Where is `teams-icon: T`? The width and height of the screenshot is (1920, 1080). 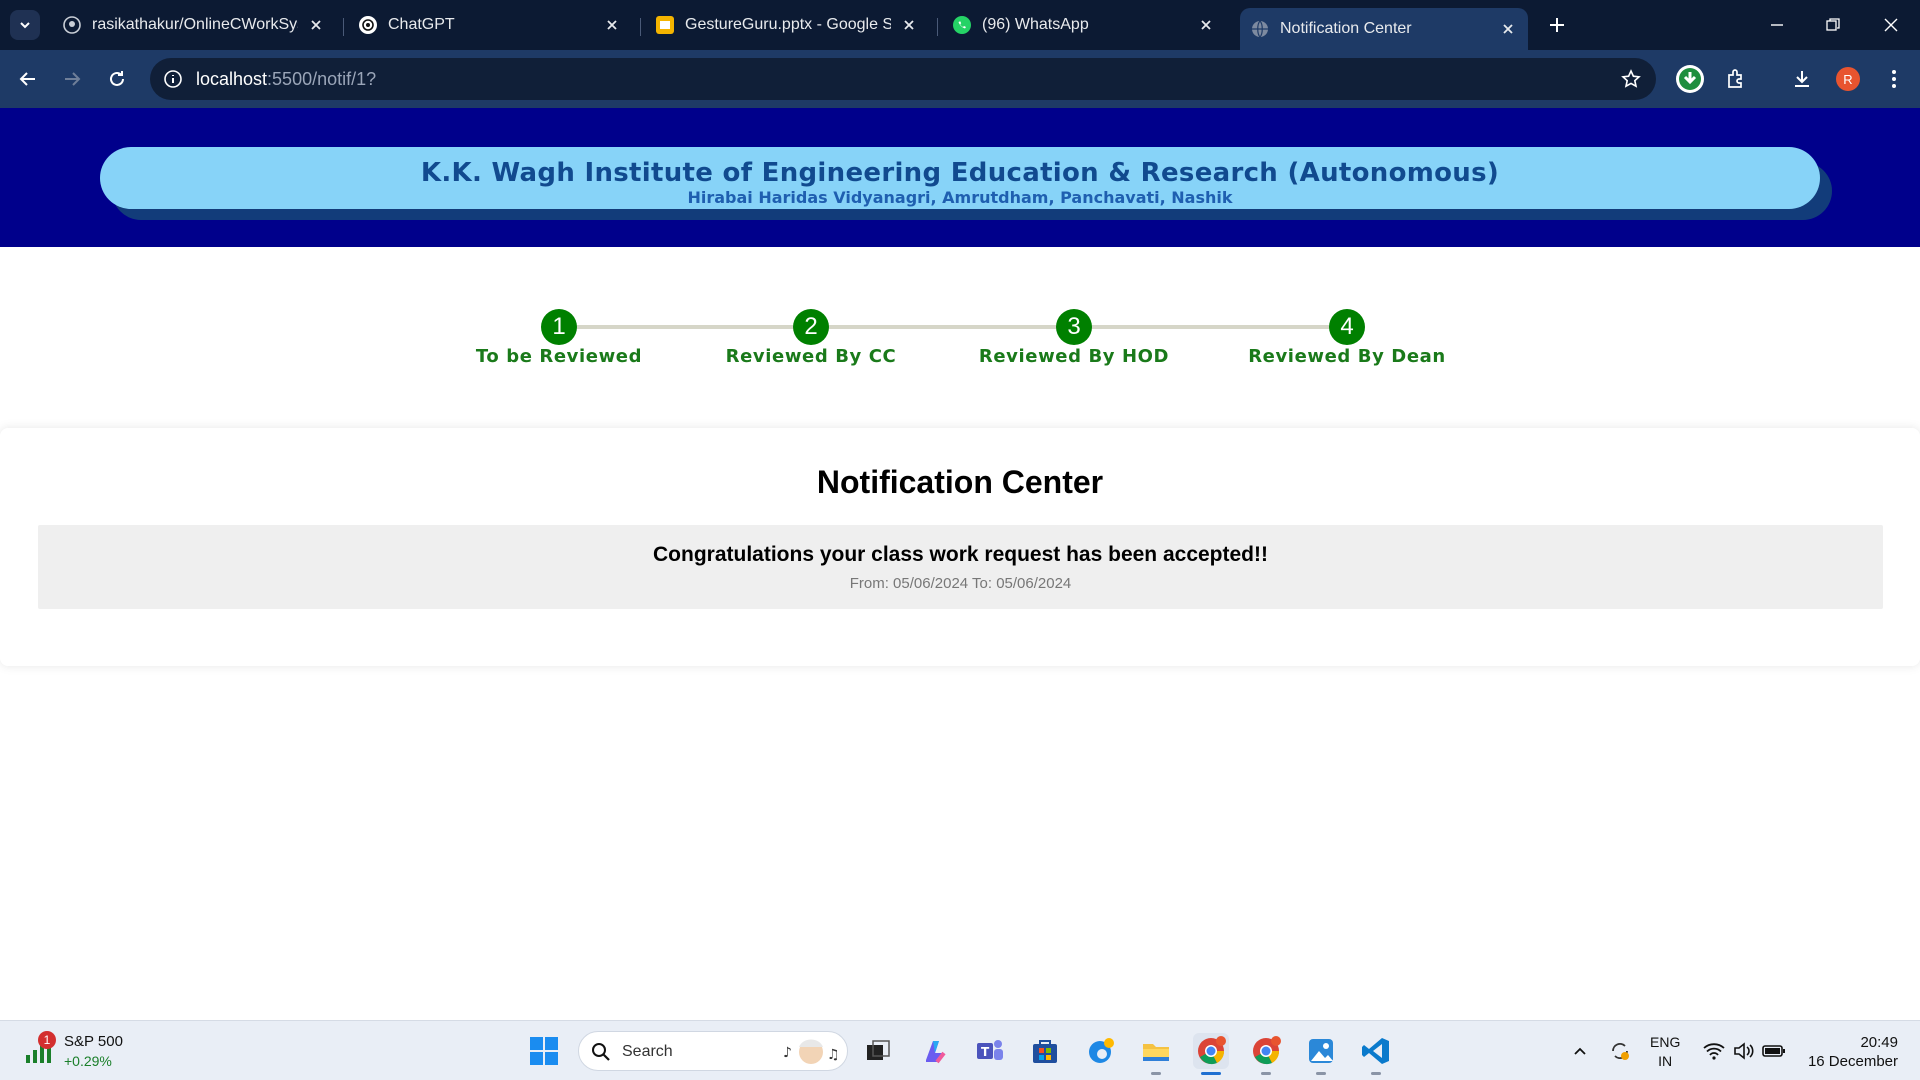
teams-icon: T is located at coordinates (990, 1050).